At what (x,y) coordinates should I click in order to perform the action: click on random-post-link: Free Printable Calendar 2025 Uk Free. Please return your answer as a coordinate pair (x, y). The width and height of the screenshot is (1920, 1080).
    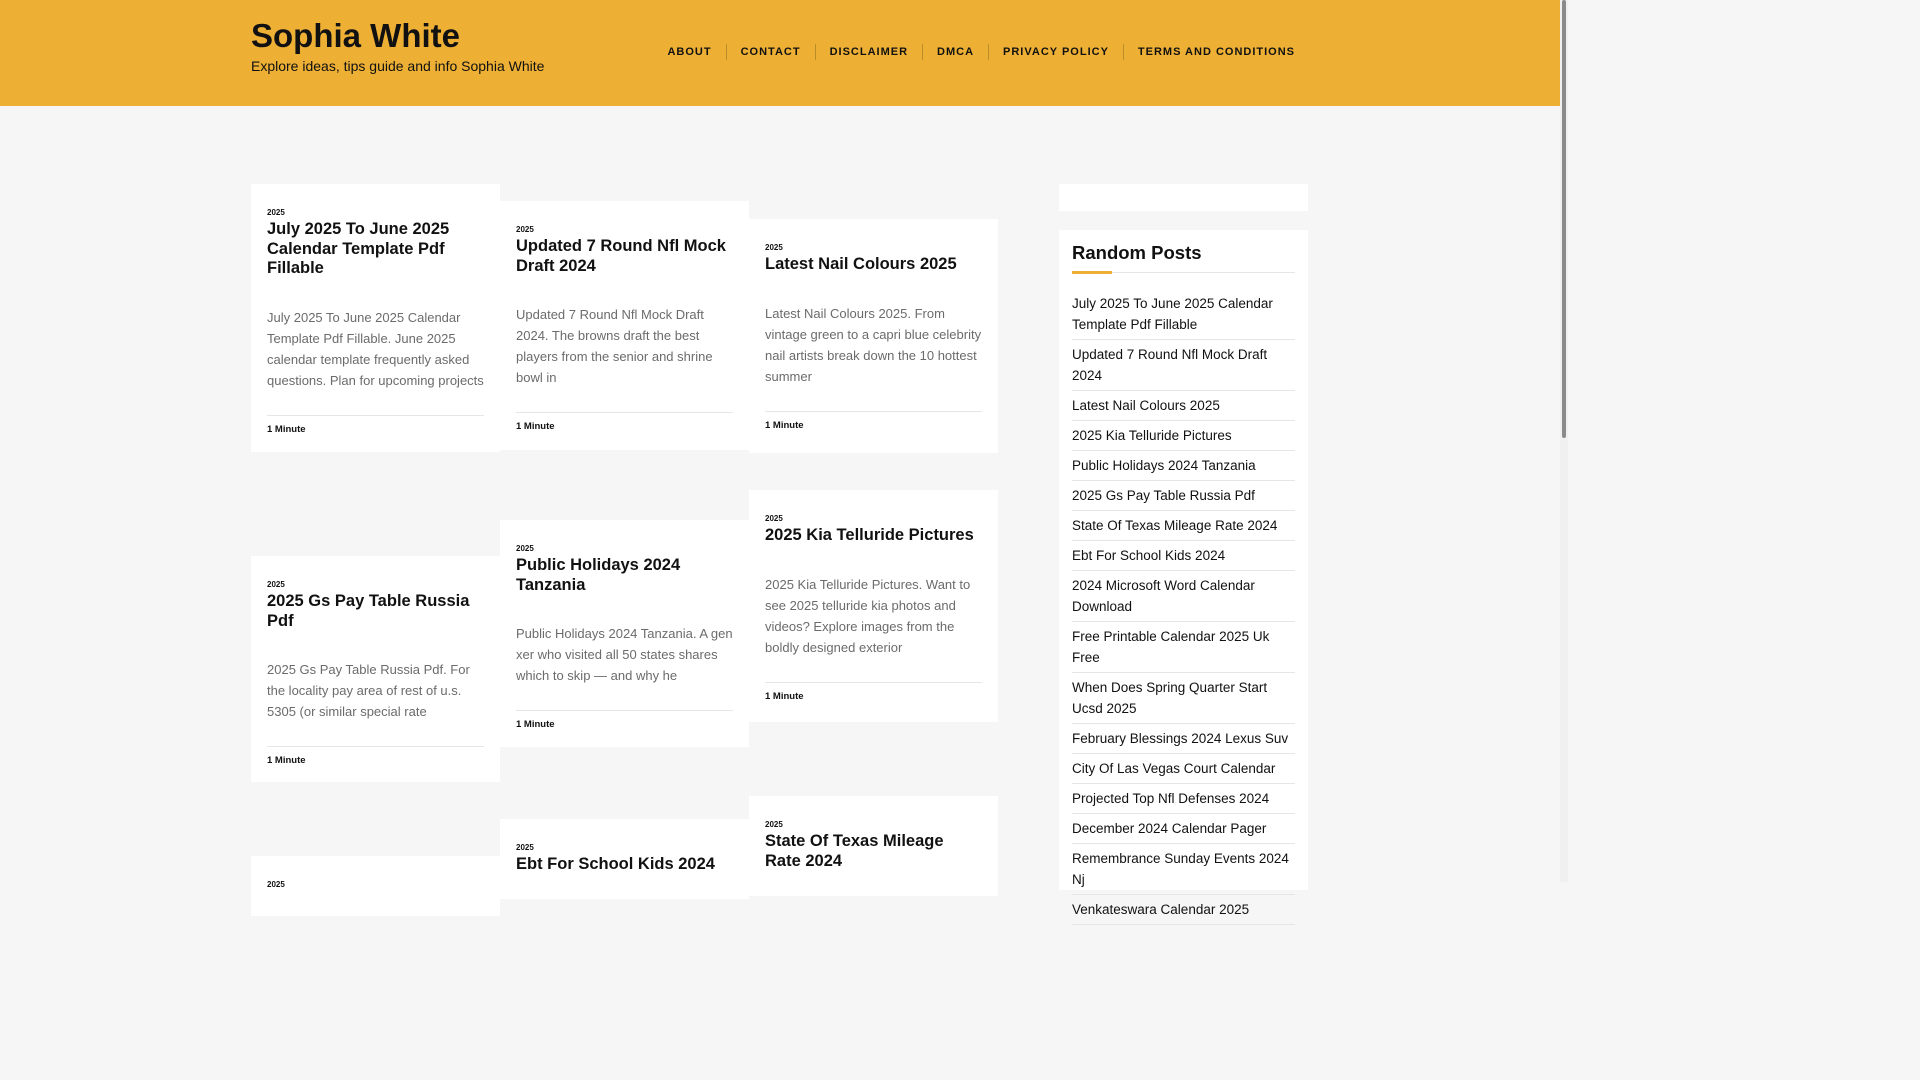
    Looking at the image, I should click on (1170, 647).